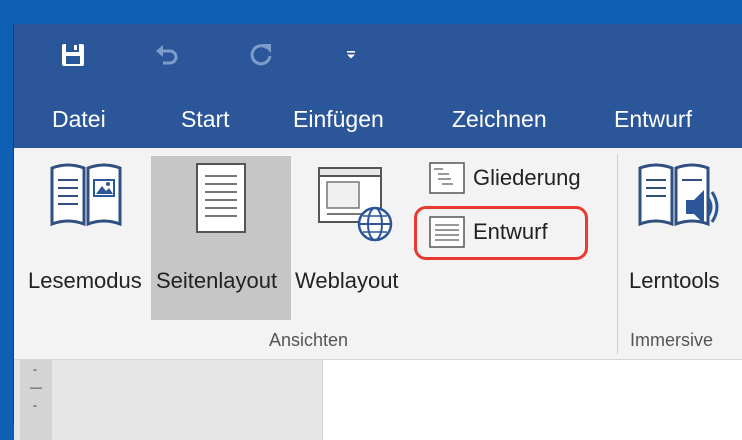 This screenshot has height=440, width=742. What do you see at coordinates (532, 400) in the screenshot?
I see `document-page` at bounding box center [532, 400].